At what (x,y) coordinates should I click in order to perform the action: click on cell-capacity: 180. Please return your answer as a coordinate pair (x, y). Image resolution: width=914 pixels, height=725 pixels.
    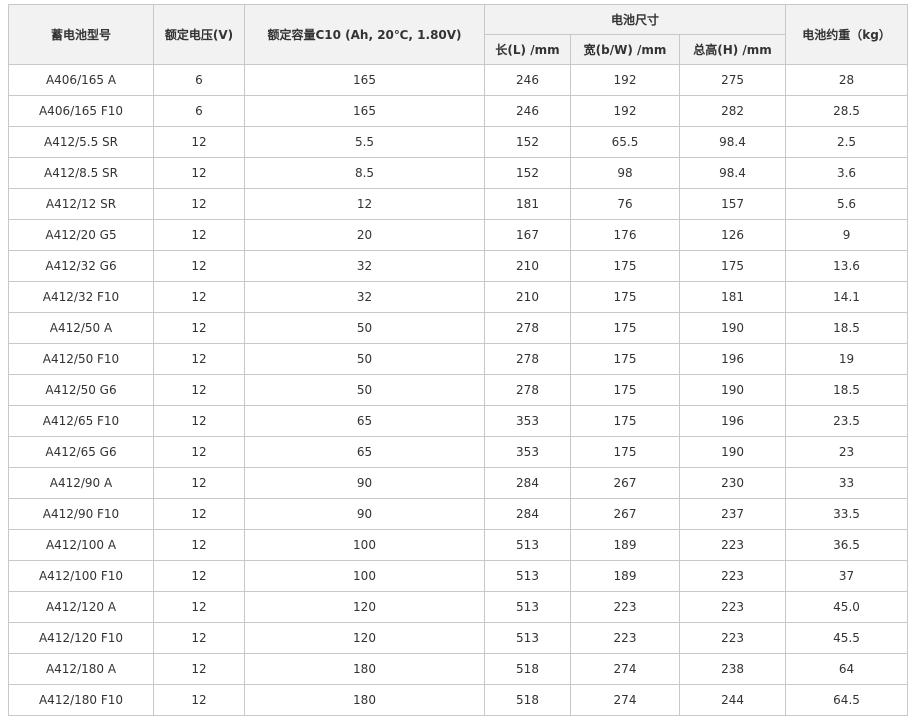
    Looking at the image, I should click on (364, 669).